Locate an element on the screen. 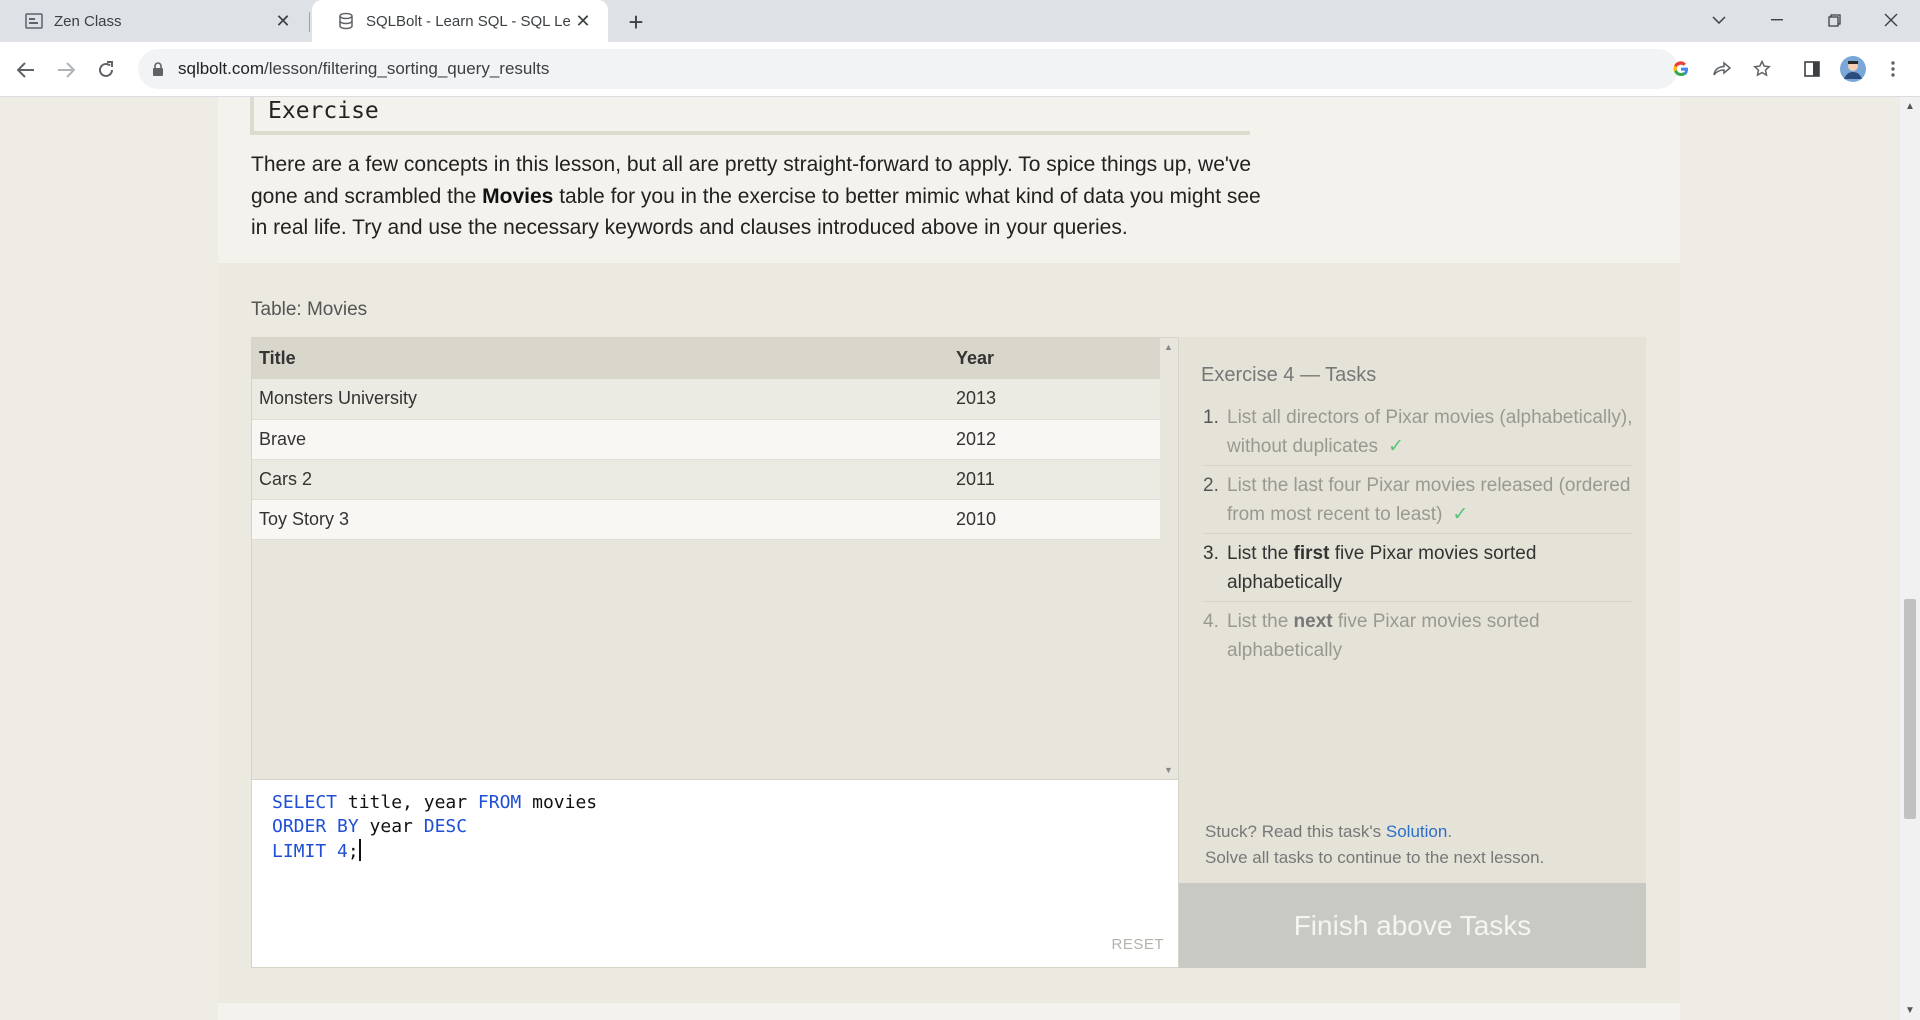 This screenshot has width=1920, height=1020. cell-title: Brave is located at coordinates (600, 439).